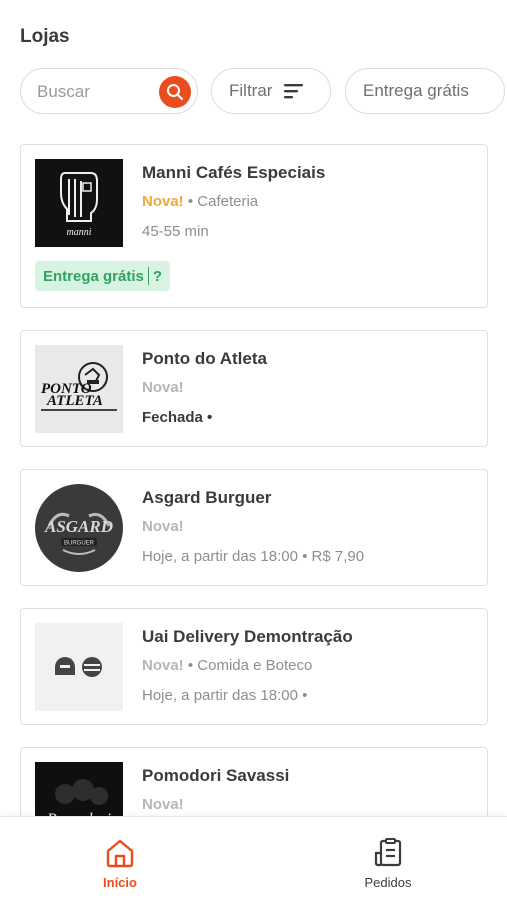 Image resolution: width=507 pixels, height=900 pixels. What do you see at coordinates (120, 853) in the screenshot?
I see `home-icon` at bounding box center [120, 853].